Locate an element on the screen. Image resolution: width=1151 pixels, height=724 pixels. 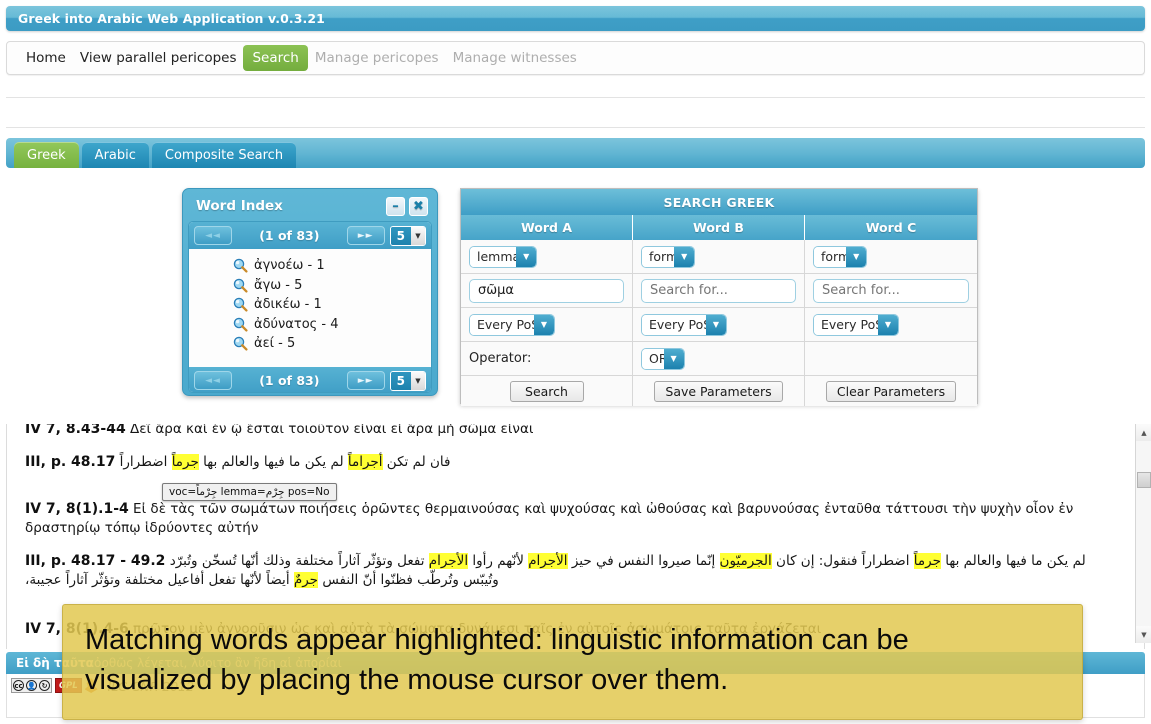
scrollbar-track is located at coordinates (1143, 533).